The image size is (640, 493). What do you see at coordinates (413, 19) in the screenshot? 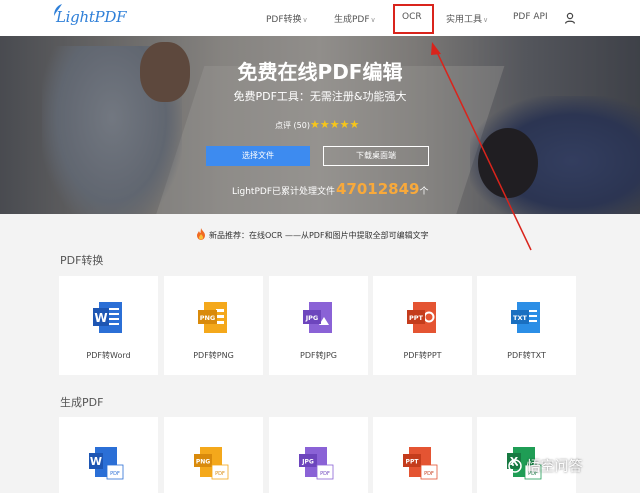
I see `ocr-highlight-box` at bounding box center [413, 19].